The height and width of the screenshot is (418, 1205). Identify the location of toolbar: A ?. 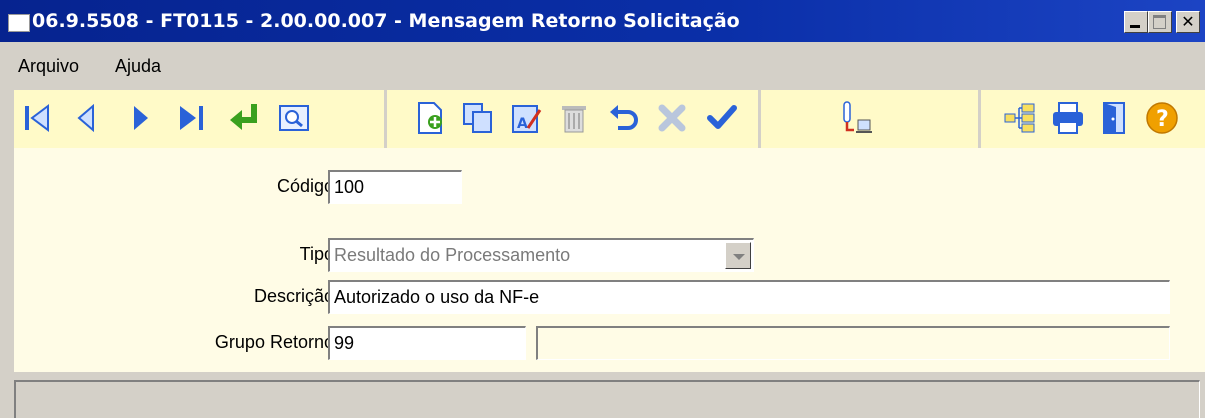
(609, 119).